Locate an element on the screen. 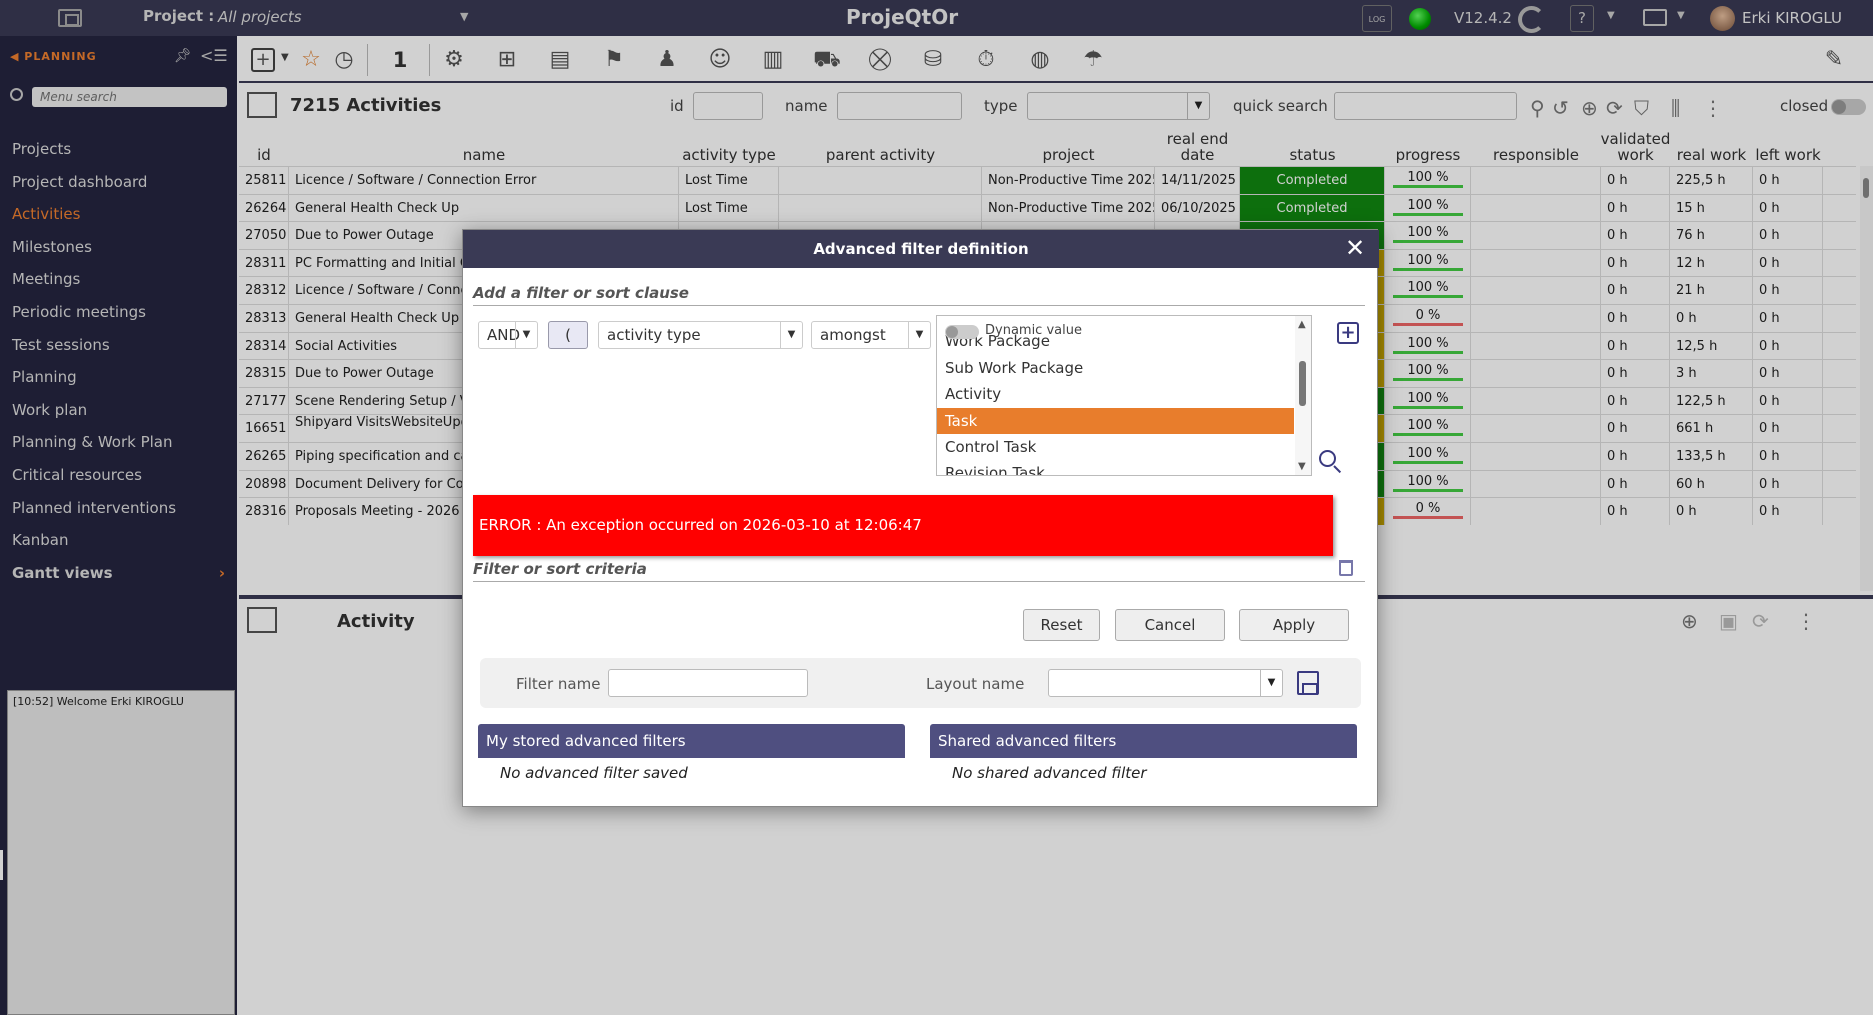  filter-name-input is located at coordinates (708, 683).